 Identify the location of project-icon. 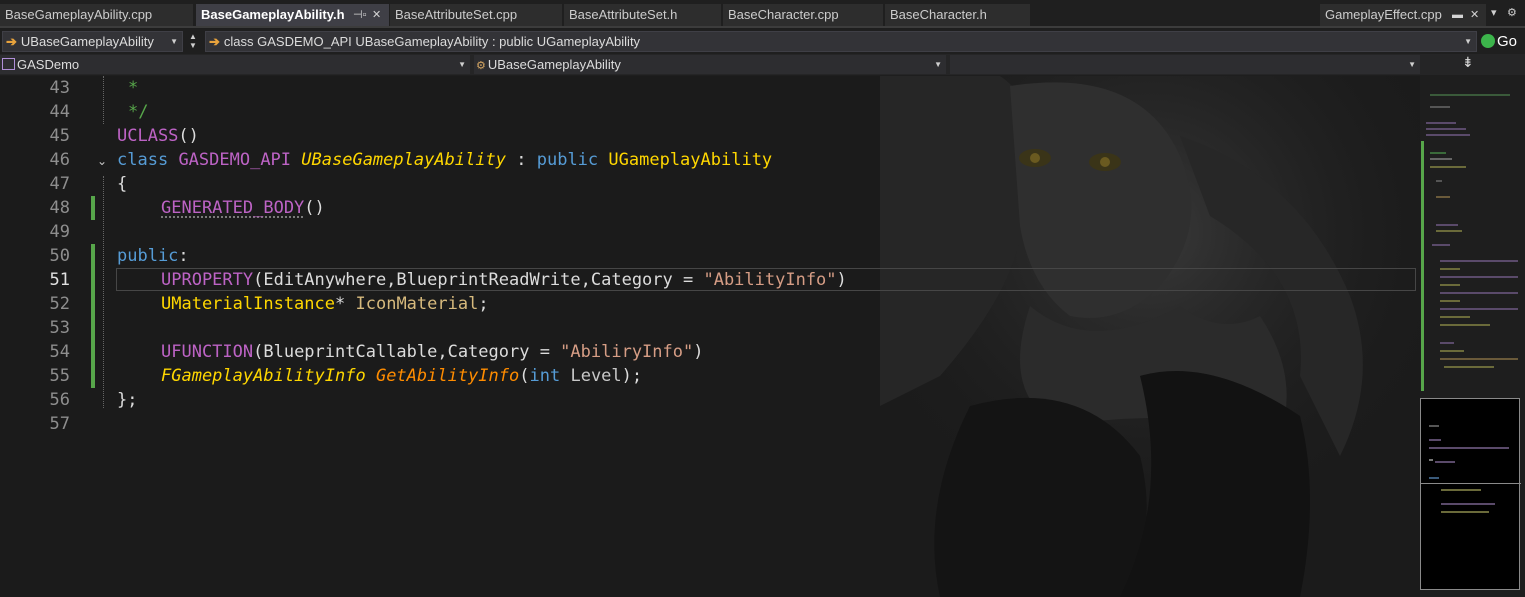
(8, 64).